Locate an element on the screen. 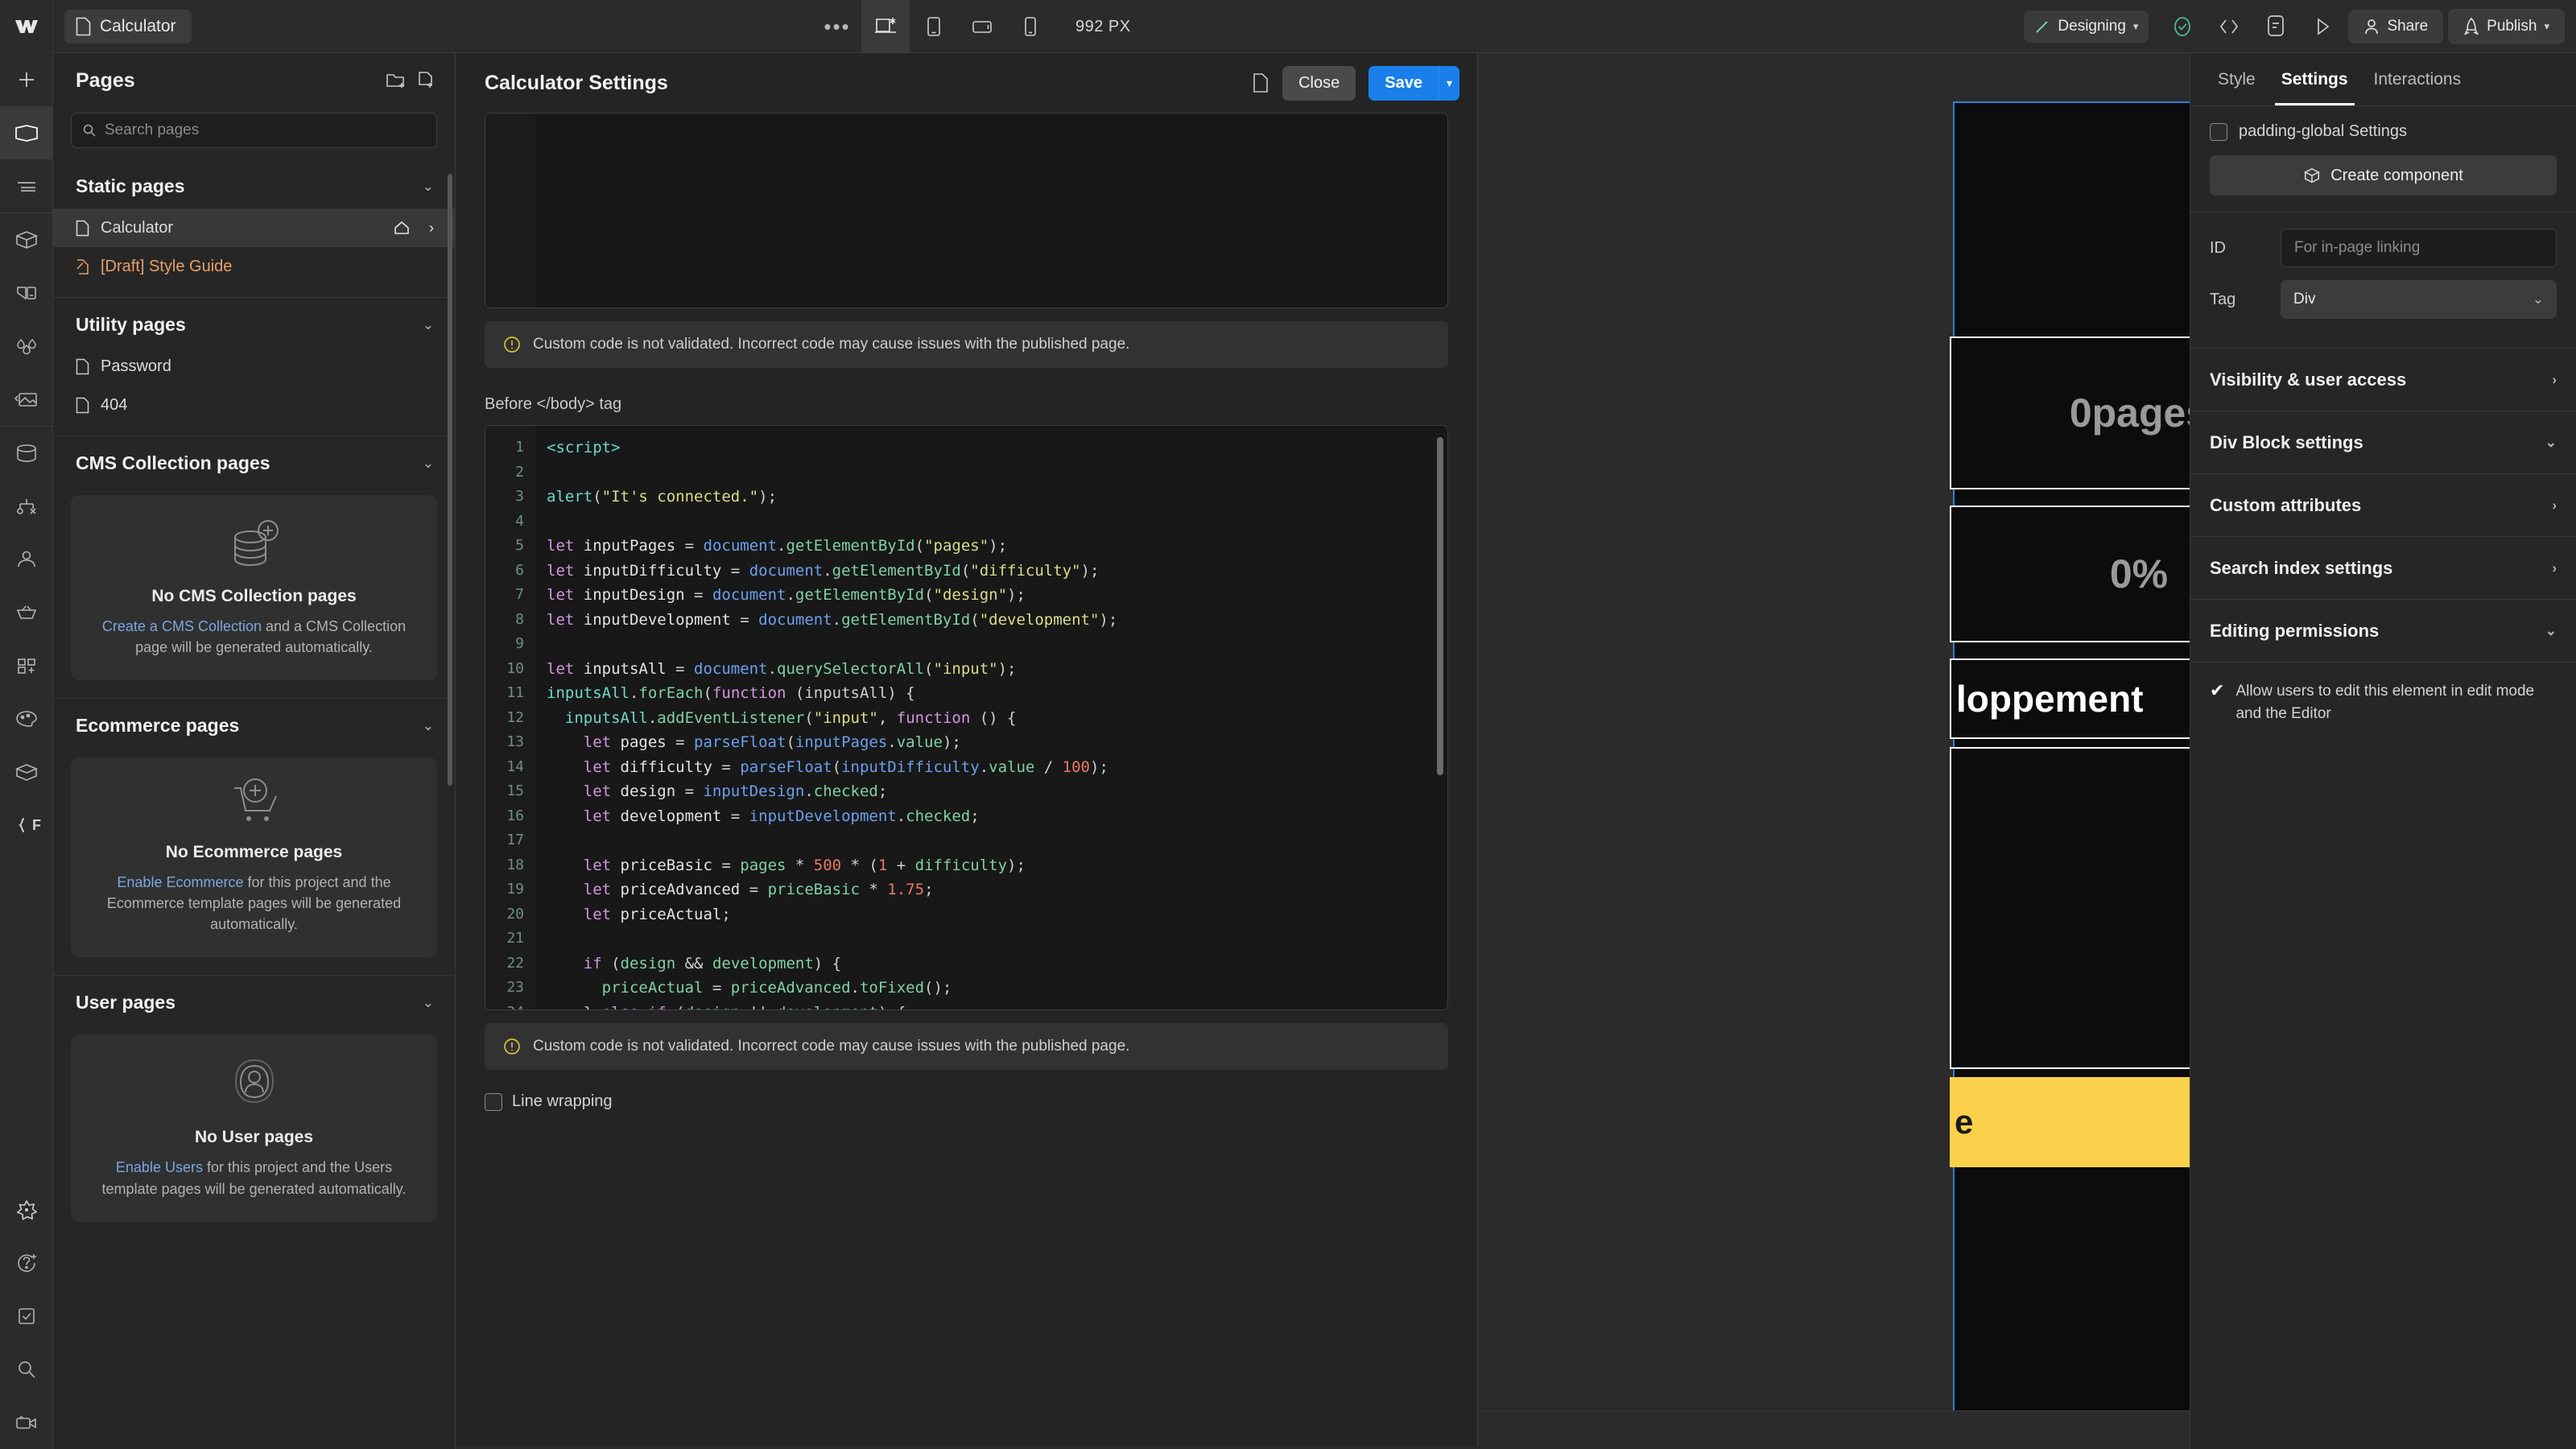 The width and height of the screenshot is (2576, 1449). new-page-icon is located at coordinates (427, 80).